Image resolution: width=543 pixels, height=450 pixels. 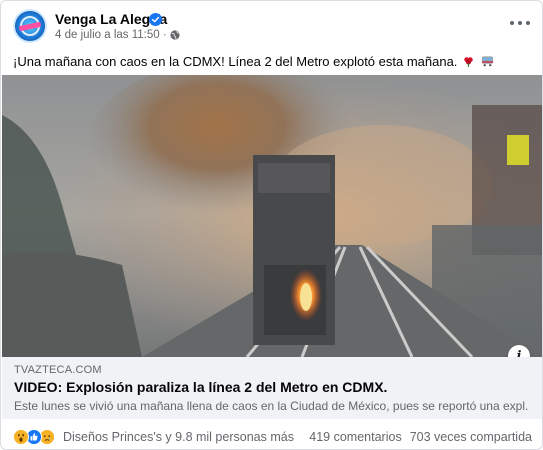 I want to click on more-options-button, so click(x=520, y=23).